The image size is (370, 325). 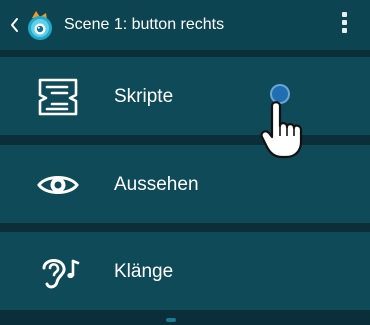 What do you see at coordinates (344, 25) in the screenshot?
I see `overflow-menu-icon` at bounding box center [344, 25].